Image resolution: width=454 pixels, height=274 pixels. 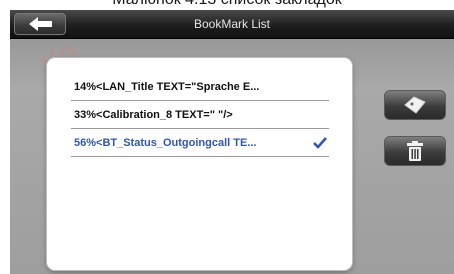 I want to click on delete-bookmark-button, so click(x=415, y=151).